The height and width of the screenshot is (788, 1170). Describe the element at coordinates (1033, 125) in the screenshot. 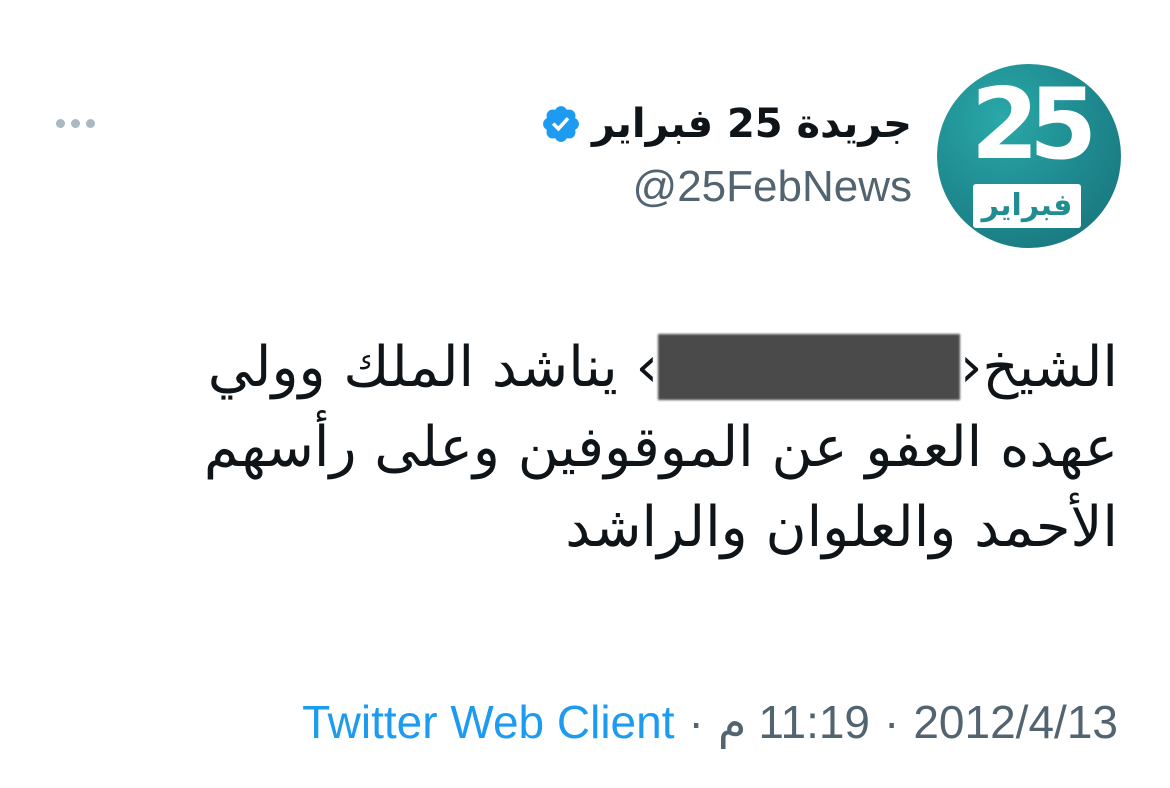

I see `avatar-logo-number: 25` at that location.